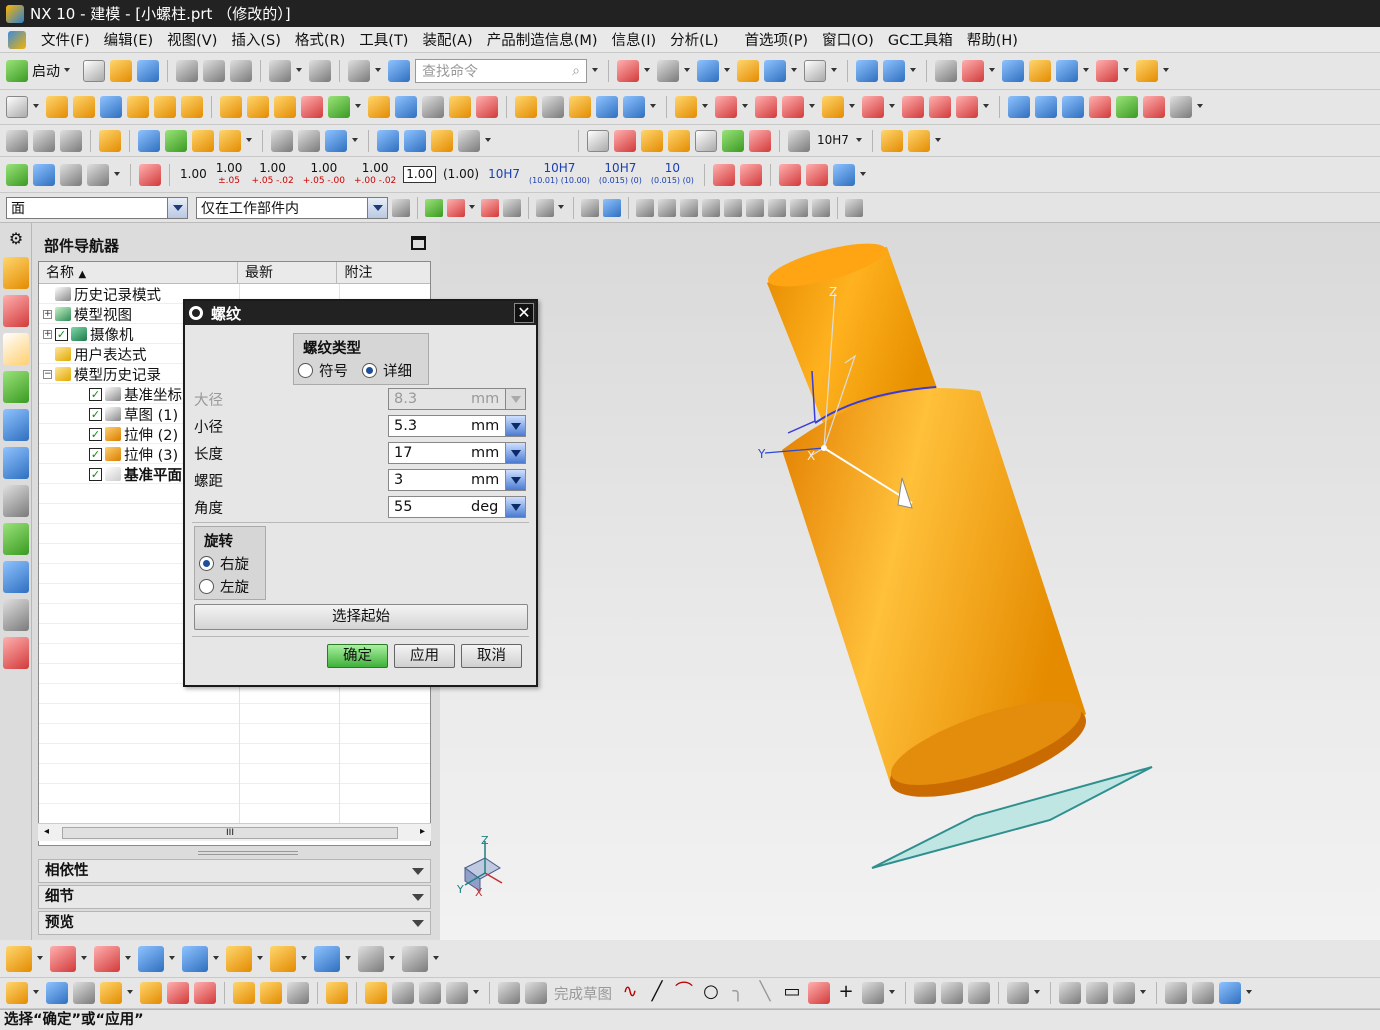 The image size is (1380, 1030). Describe the element at coordinates (17, 140) in the screenshot. I see `datum-csys-icon` at that location.